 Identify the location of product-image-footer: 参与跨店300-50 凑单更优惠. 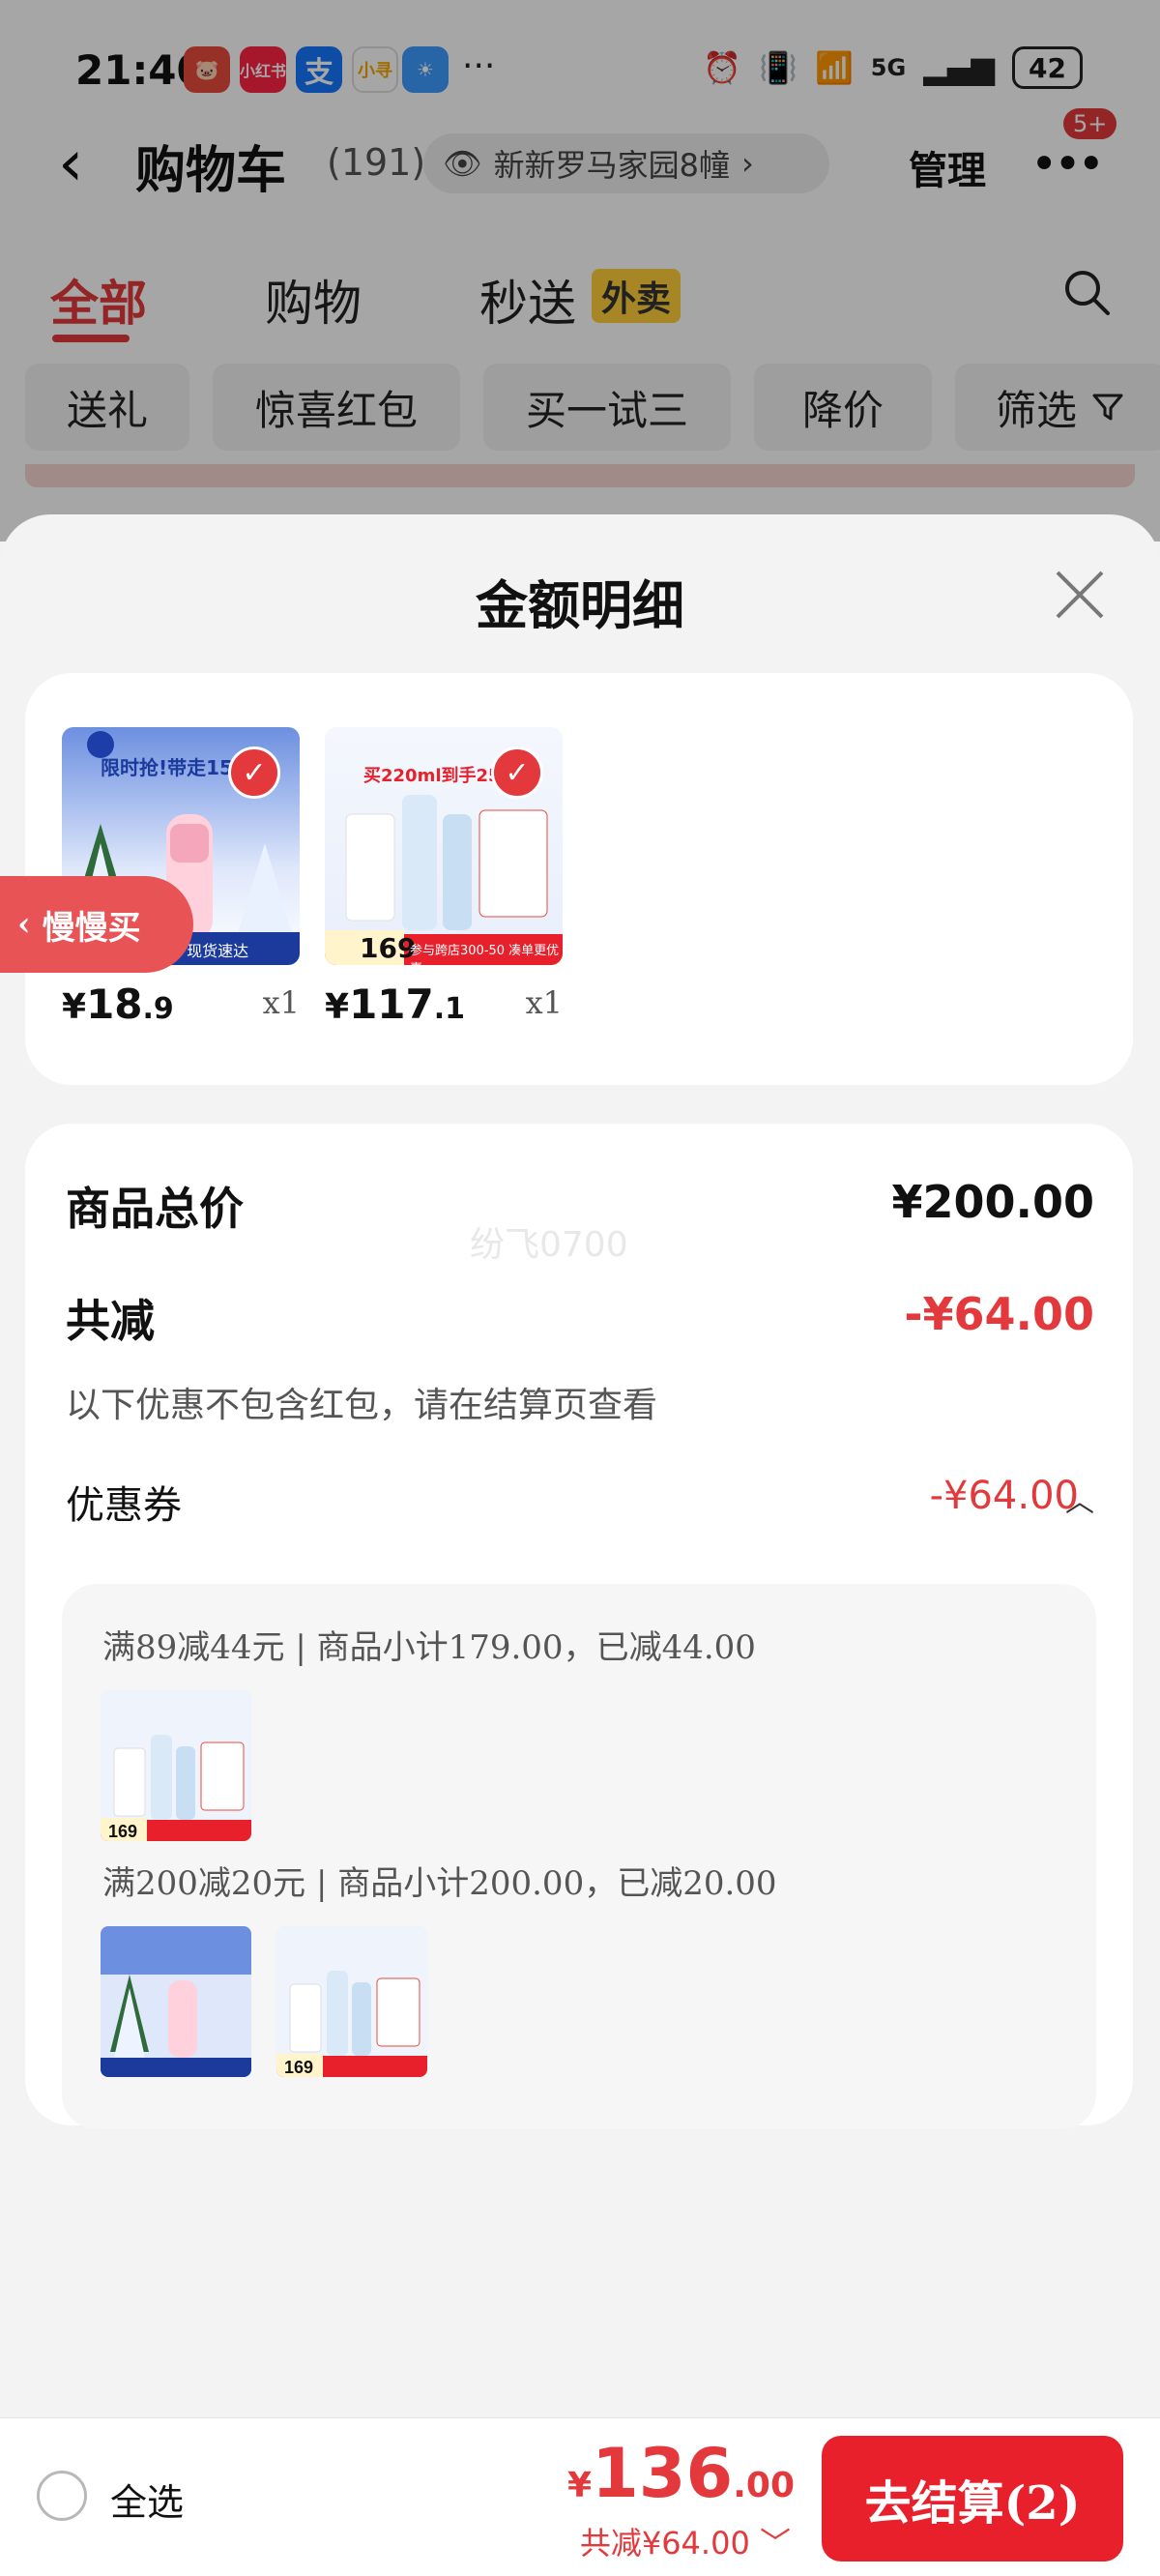
(485, 954).